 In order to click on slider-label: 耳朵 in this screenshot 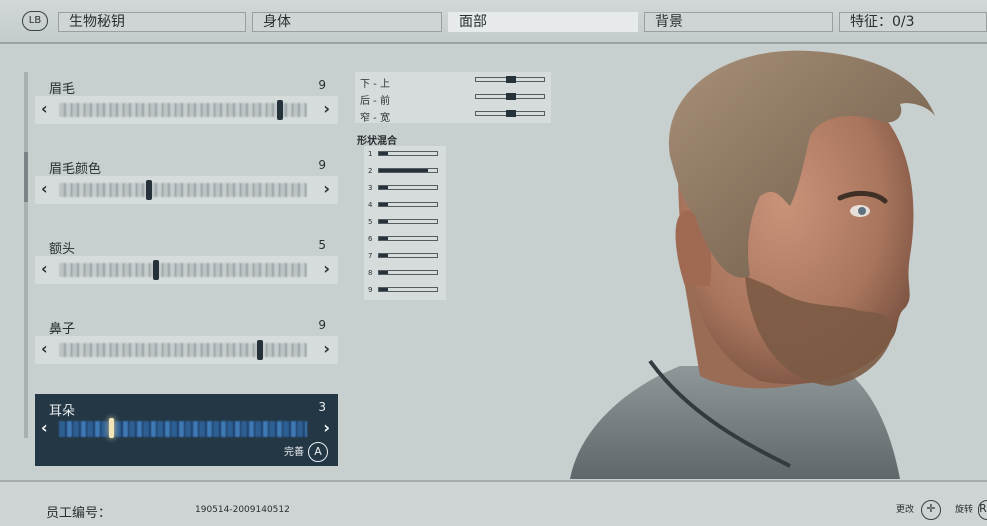, I will do `click(62, 411)`.